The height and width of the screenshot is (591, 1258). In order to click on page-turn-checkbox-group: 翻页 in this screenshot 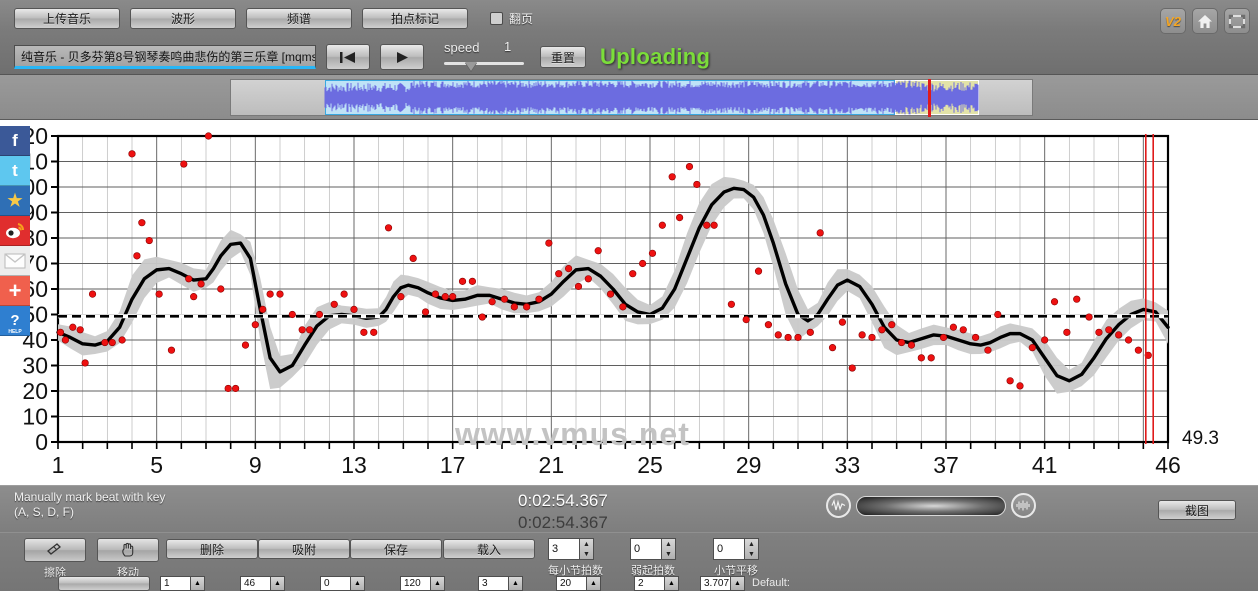, I will do `click(511, 18)`.